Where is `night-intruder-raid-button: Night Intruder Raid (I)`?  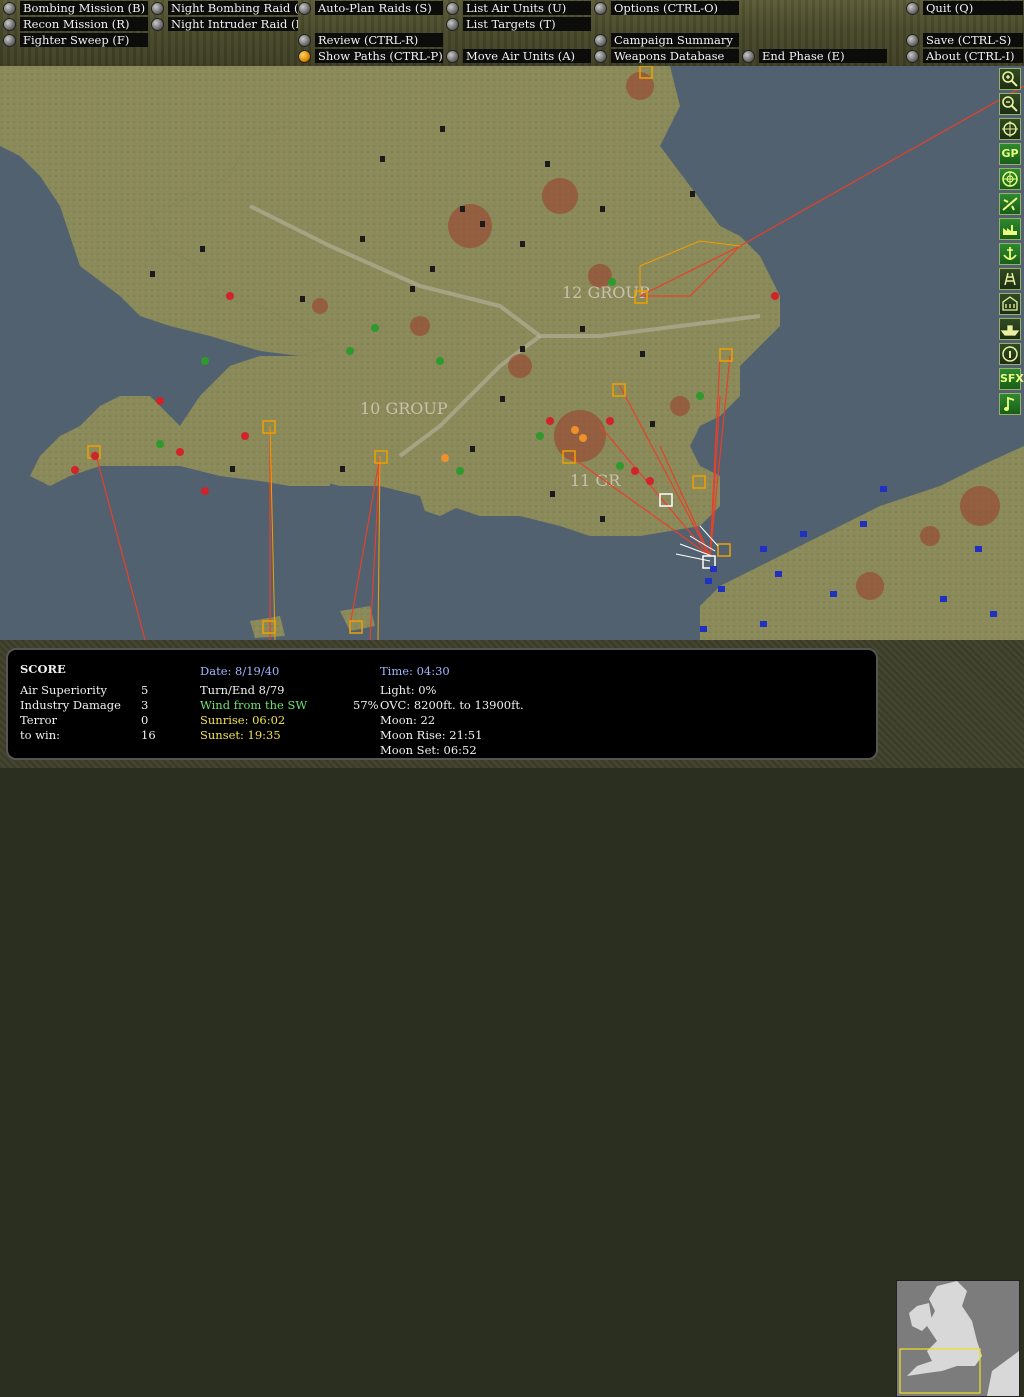
night-intruder-raid-button: Night Intruder Raid (I) is located at coordinates (224, 24).